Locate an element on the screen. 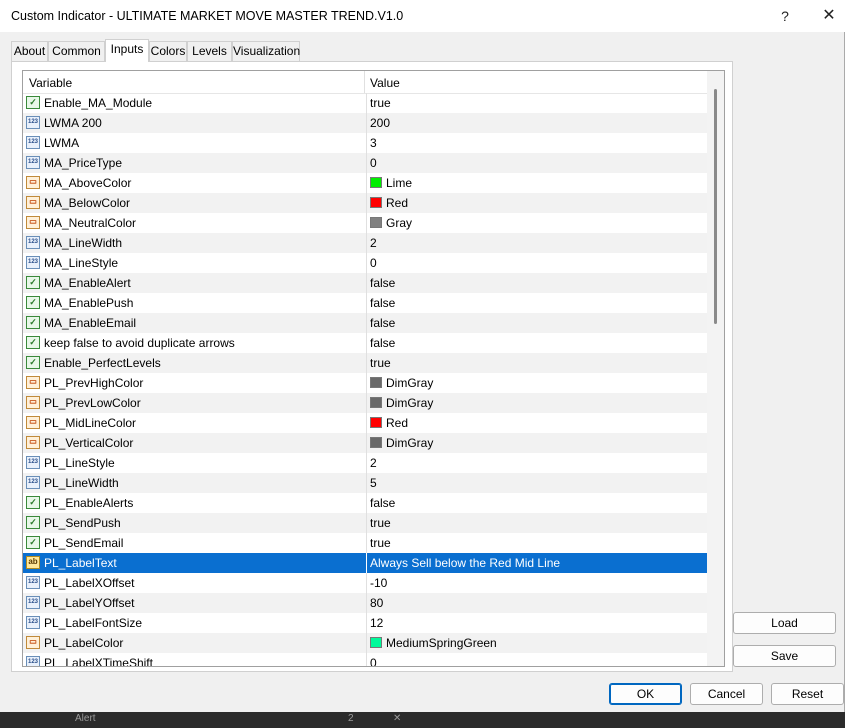 The height and width of the screenshot is (728, 845). variable-name: PL_SendPush is located at coordinates (82, 523).